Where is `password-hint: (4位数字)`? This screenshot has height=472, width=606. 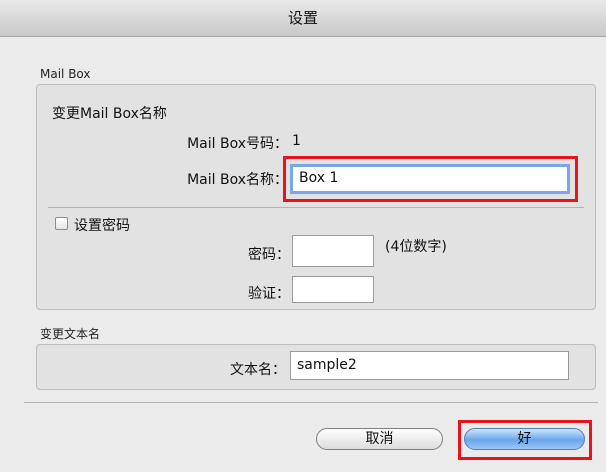
password-hint: (4位数字) is located at coordinates (416, 247).